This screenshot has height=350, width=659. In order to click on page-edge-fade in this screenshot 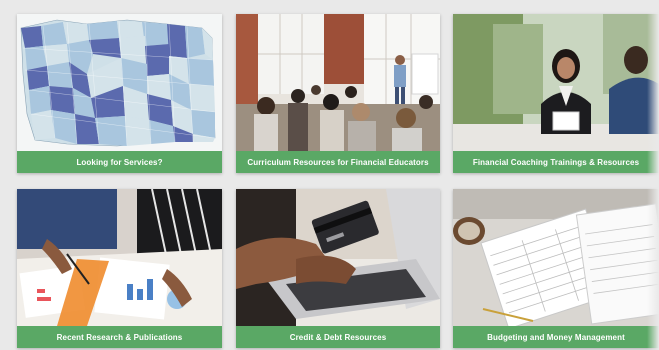, I will do `click(653, 175)`.